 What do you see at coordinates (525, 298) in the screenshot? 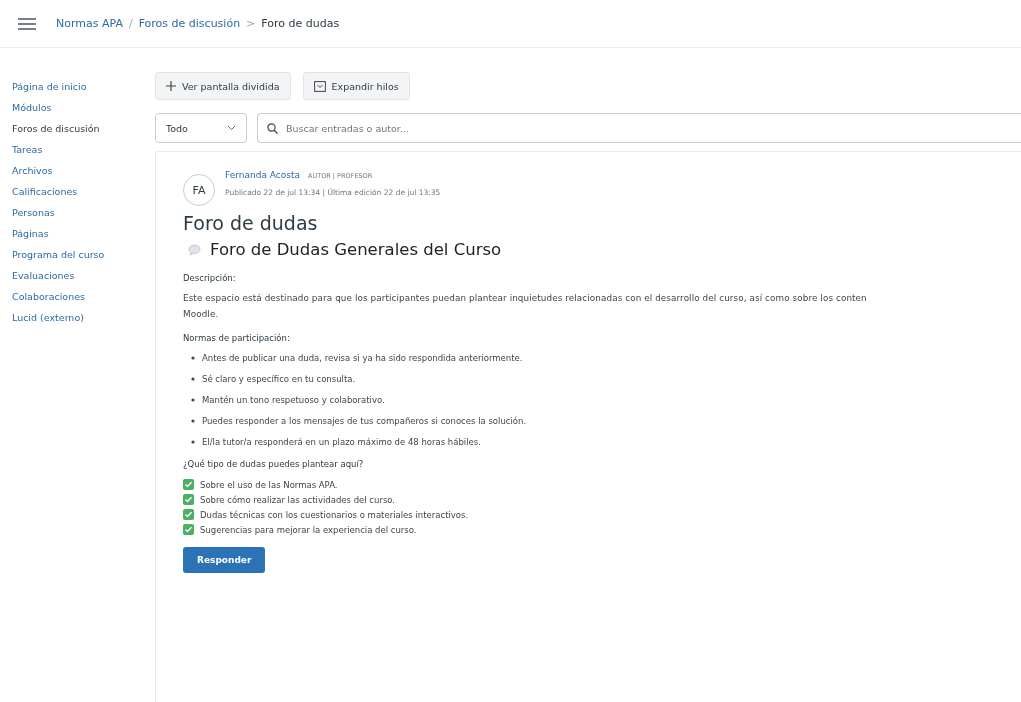
I see `description-text: Este espacio está destinado para que los participantes puedan plantear inquietudes relacionadas con el desarrollo del curso, así como sobre los conten` at bounding box center [525, 298].